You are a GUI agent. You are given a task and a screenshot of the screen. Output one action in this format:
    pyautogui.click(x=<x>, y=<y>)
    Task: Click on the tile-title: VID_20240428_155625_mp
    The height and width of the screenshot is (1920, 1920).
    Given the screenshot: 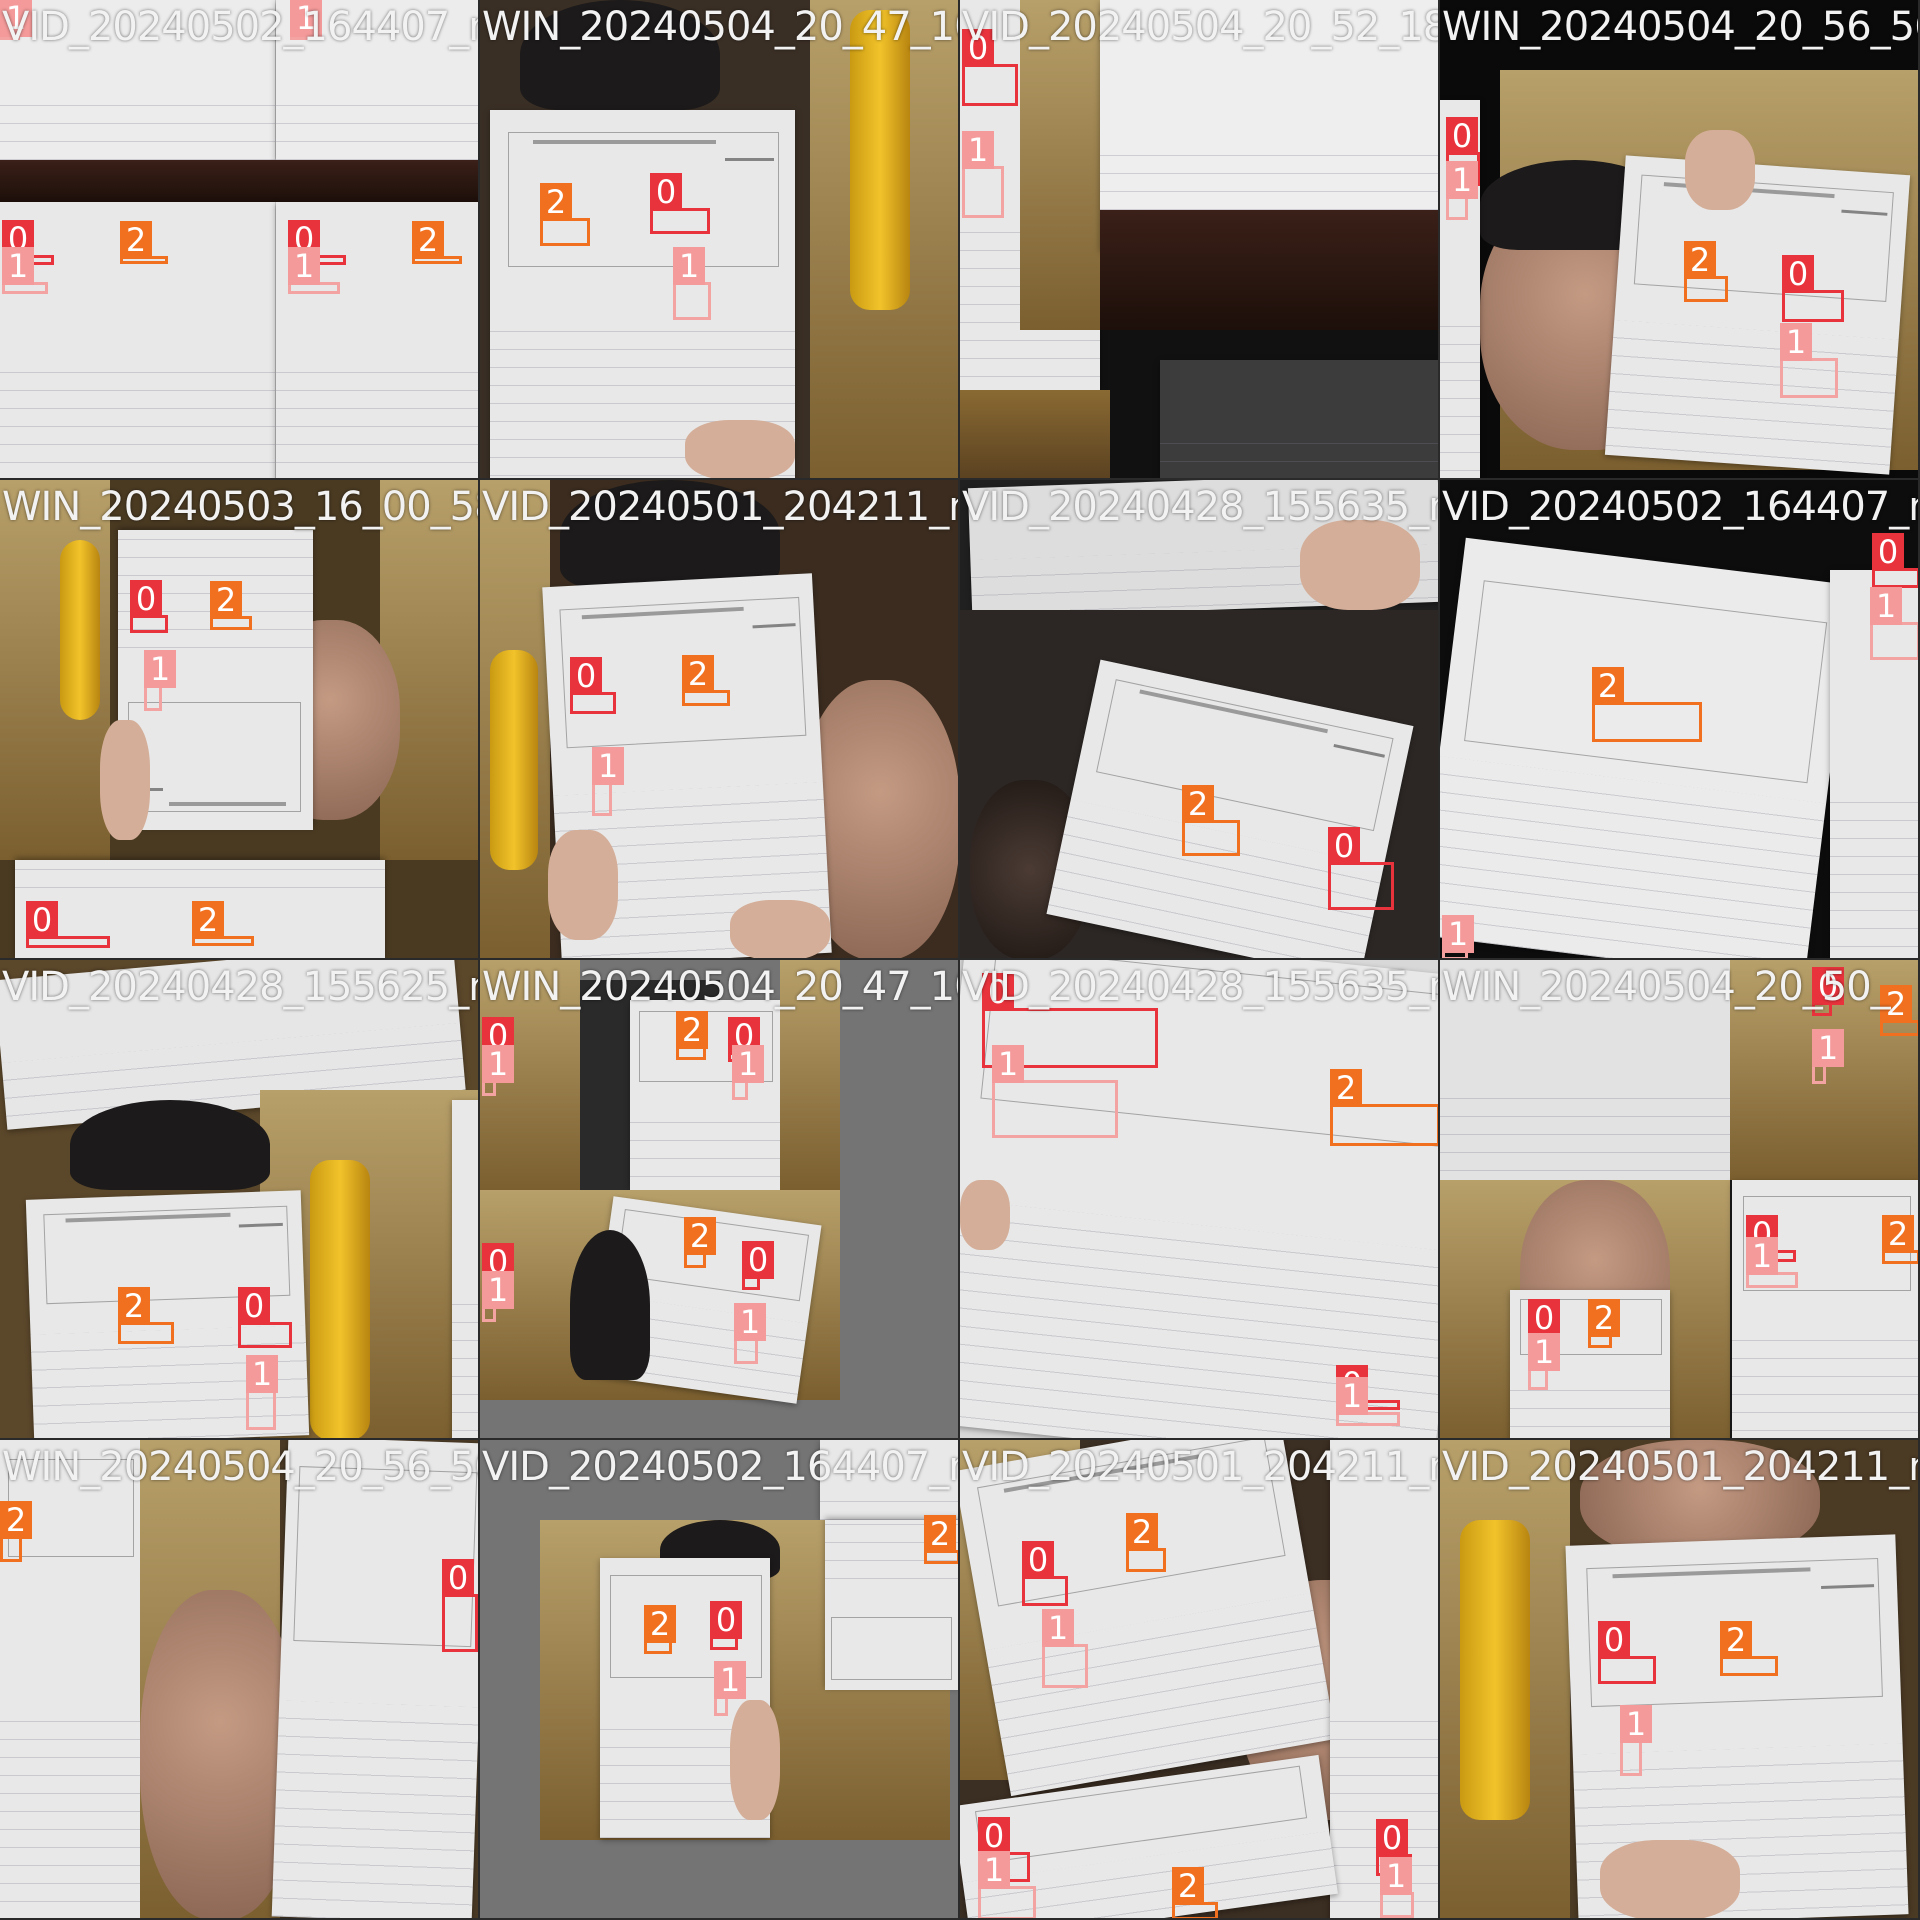 What is the action you would take?
    pyautogui.click(x=241, y=987)
    